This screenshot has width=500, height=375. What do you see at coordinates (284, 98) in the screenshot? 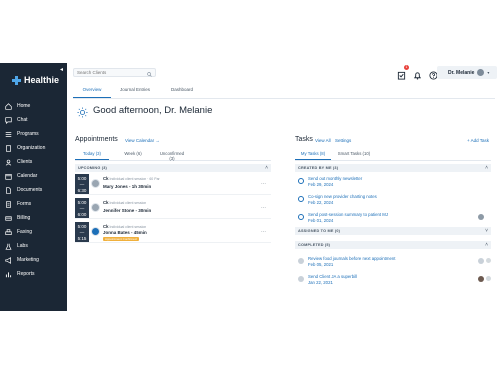
I see `tabs-divider` at bounding box center [284, 98].